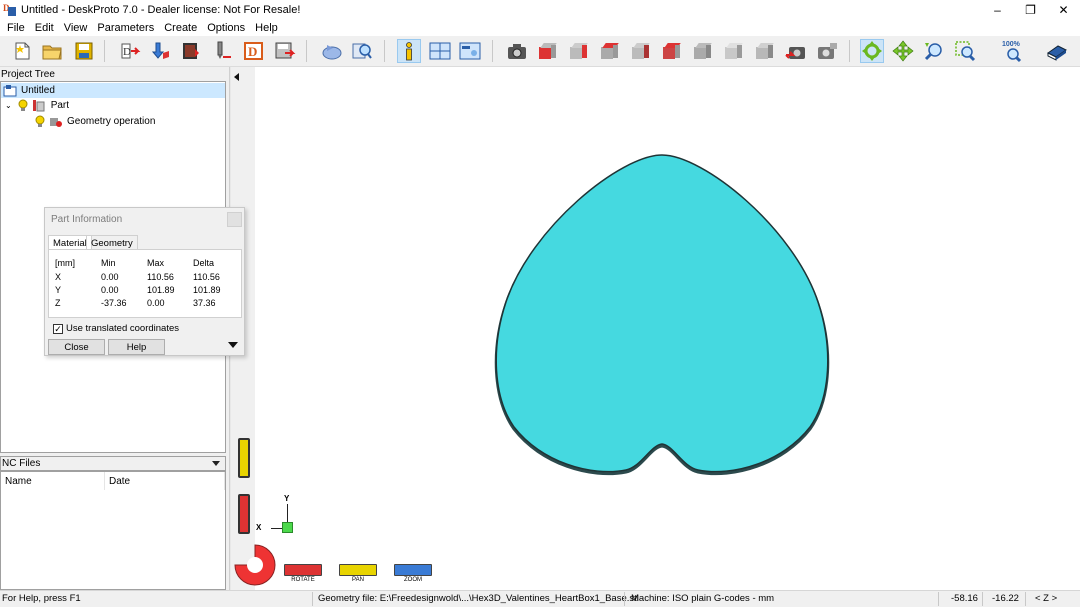  Describe the element at coordinates (44, 28) in the screenshot. I see `menu-edit: Edit` at that location.